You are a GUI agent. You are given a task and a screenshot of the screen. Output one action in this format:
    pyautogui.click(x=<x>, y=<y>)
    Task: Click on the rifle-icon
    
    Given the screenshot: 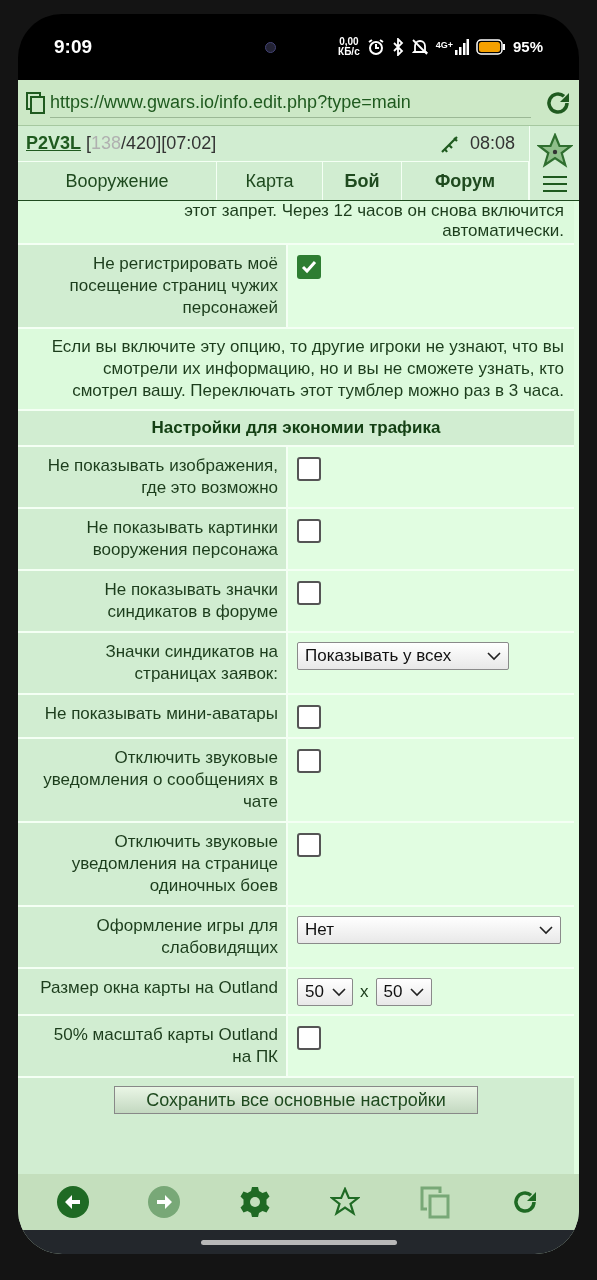 What is the action you would take?
    pyautogui.click(x=449, y=143)
    